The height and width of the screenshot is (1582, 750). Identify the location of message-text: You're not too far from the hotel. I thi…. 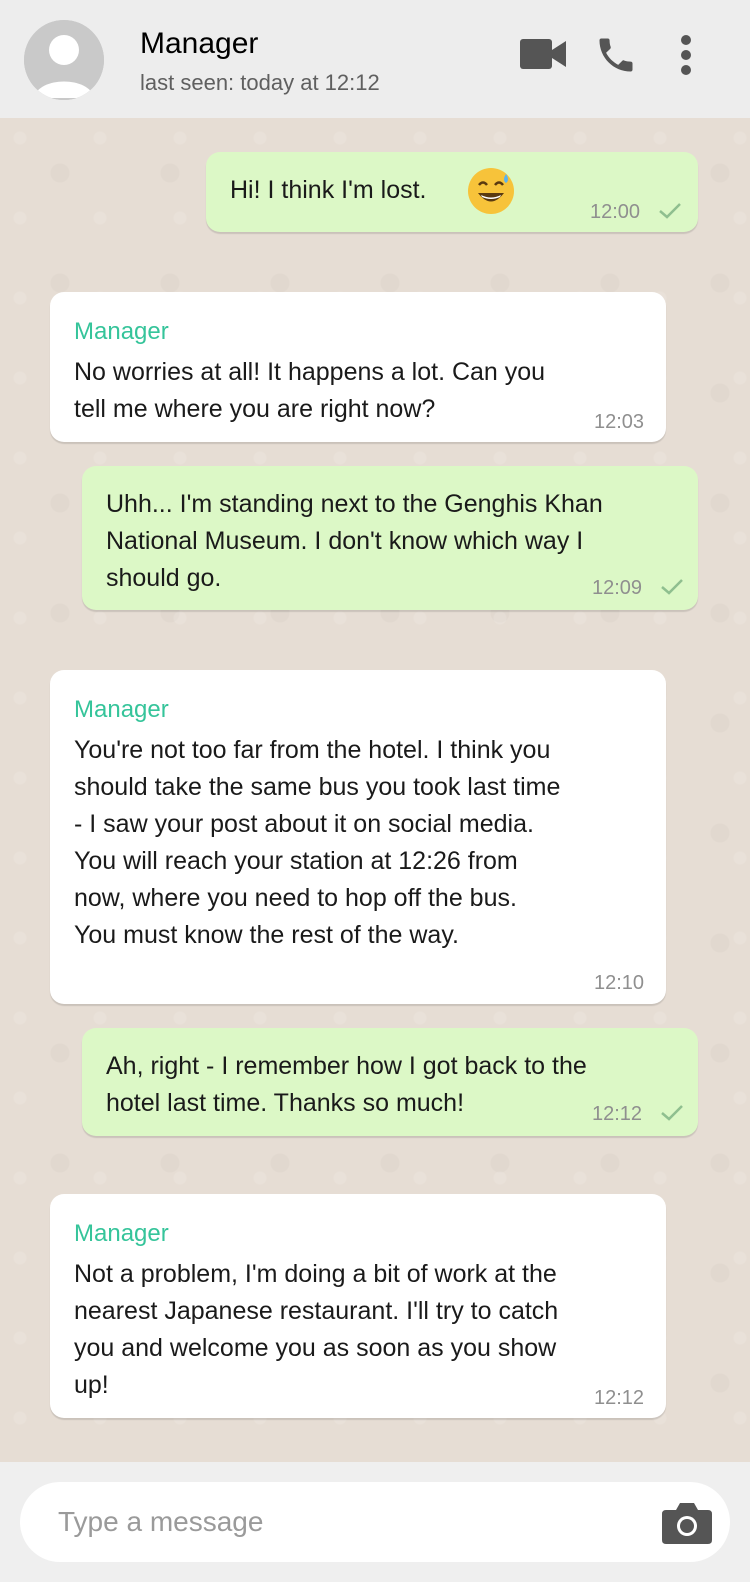
(317, 842).